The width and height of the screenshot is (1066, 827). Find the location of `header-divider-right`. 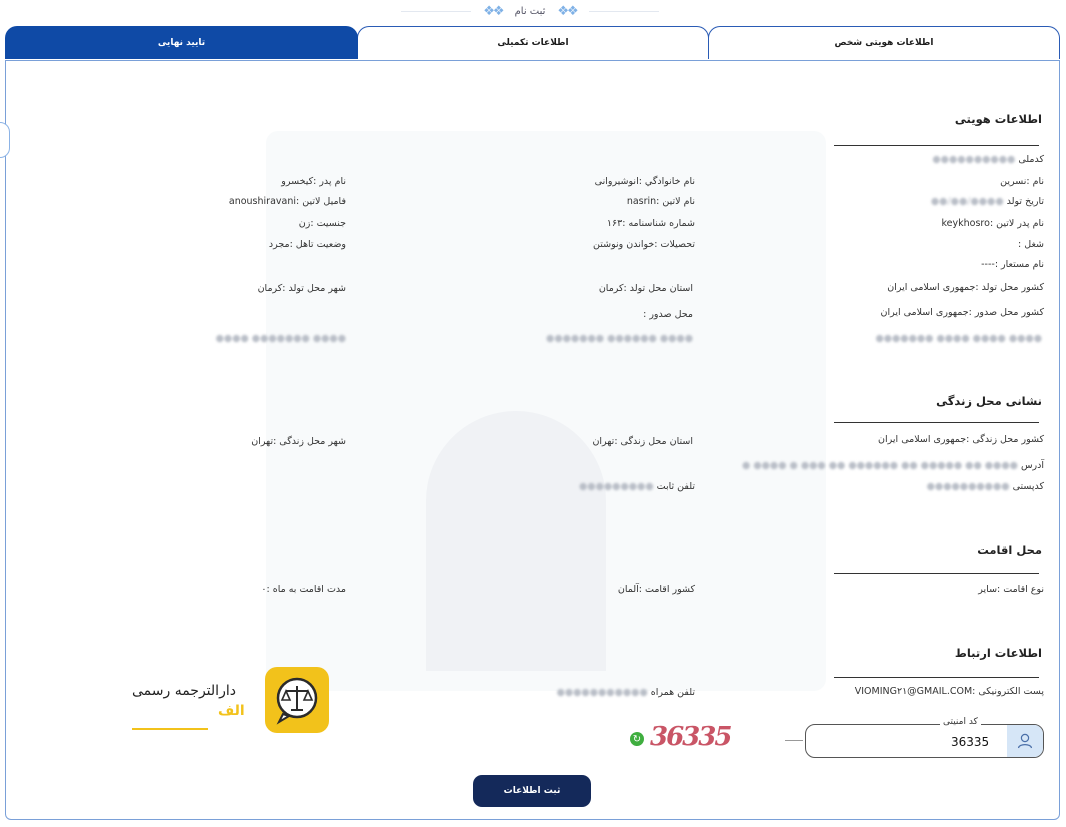

header-divider-right is located at coordinates (623, 11).